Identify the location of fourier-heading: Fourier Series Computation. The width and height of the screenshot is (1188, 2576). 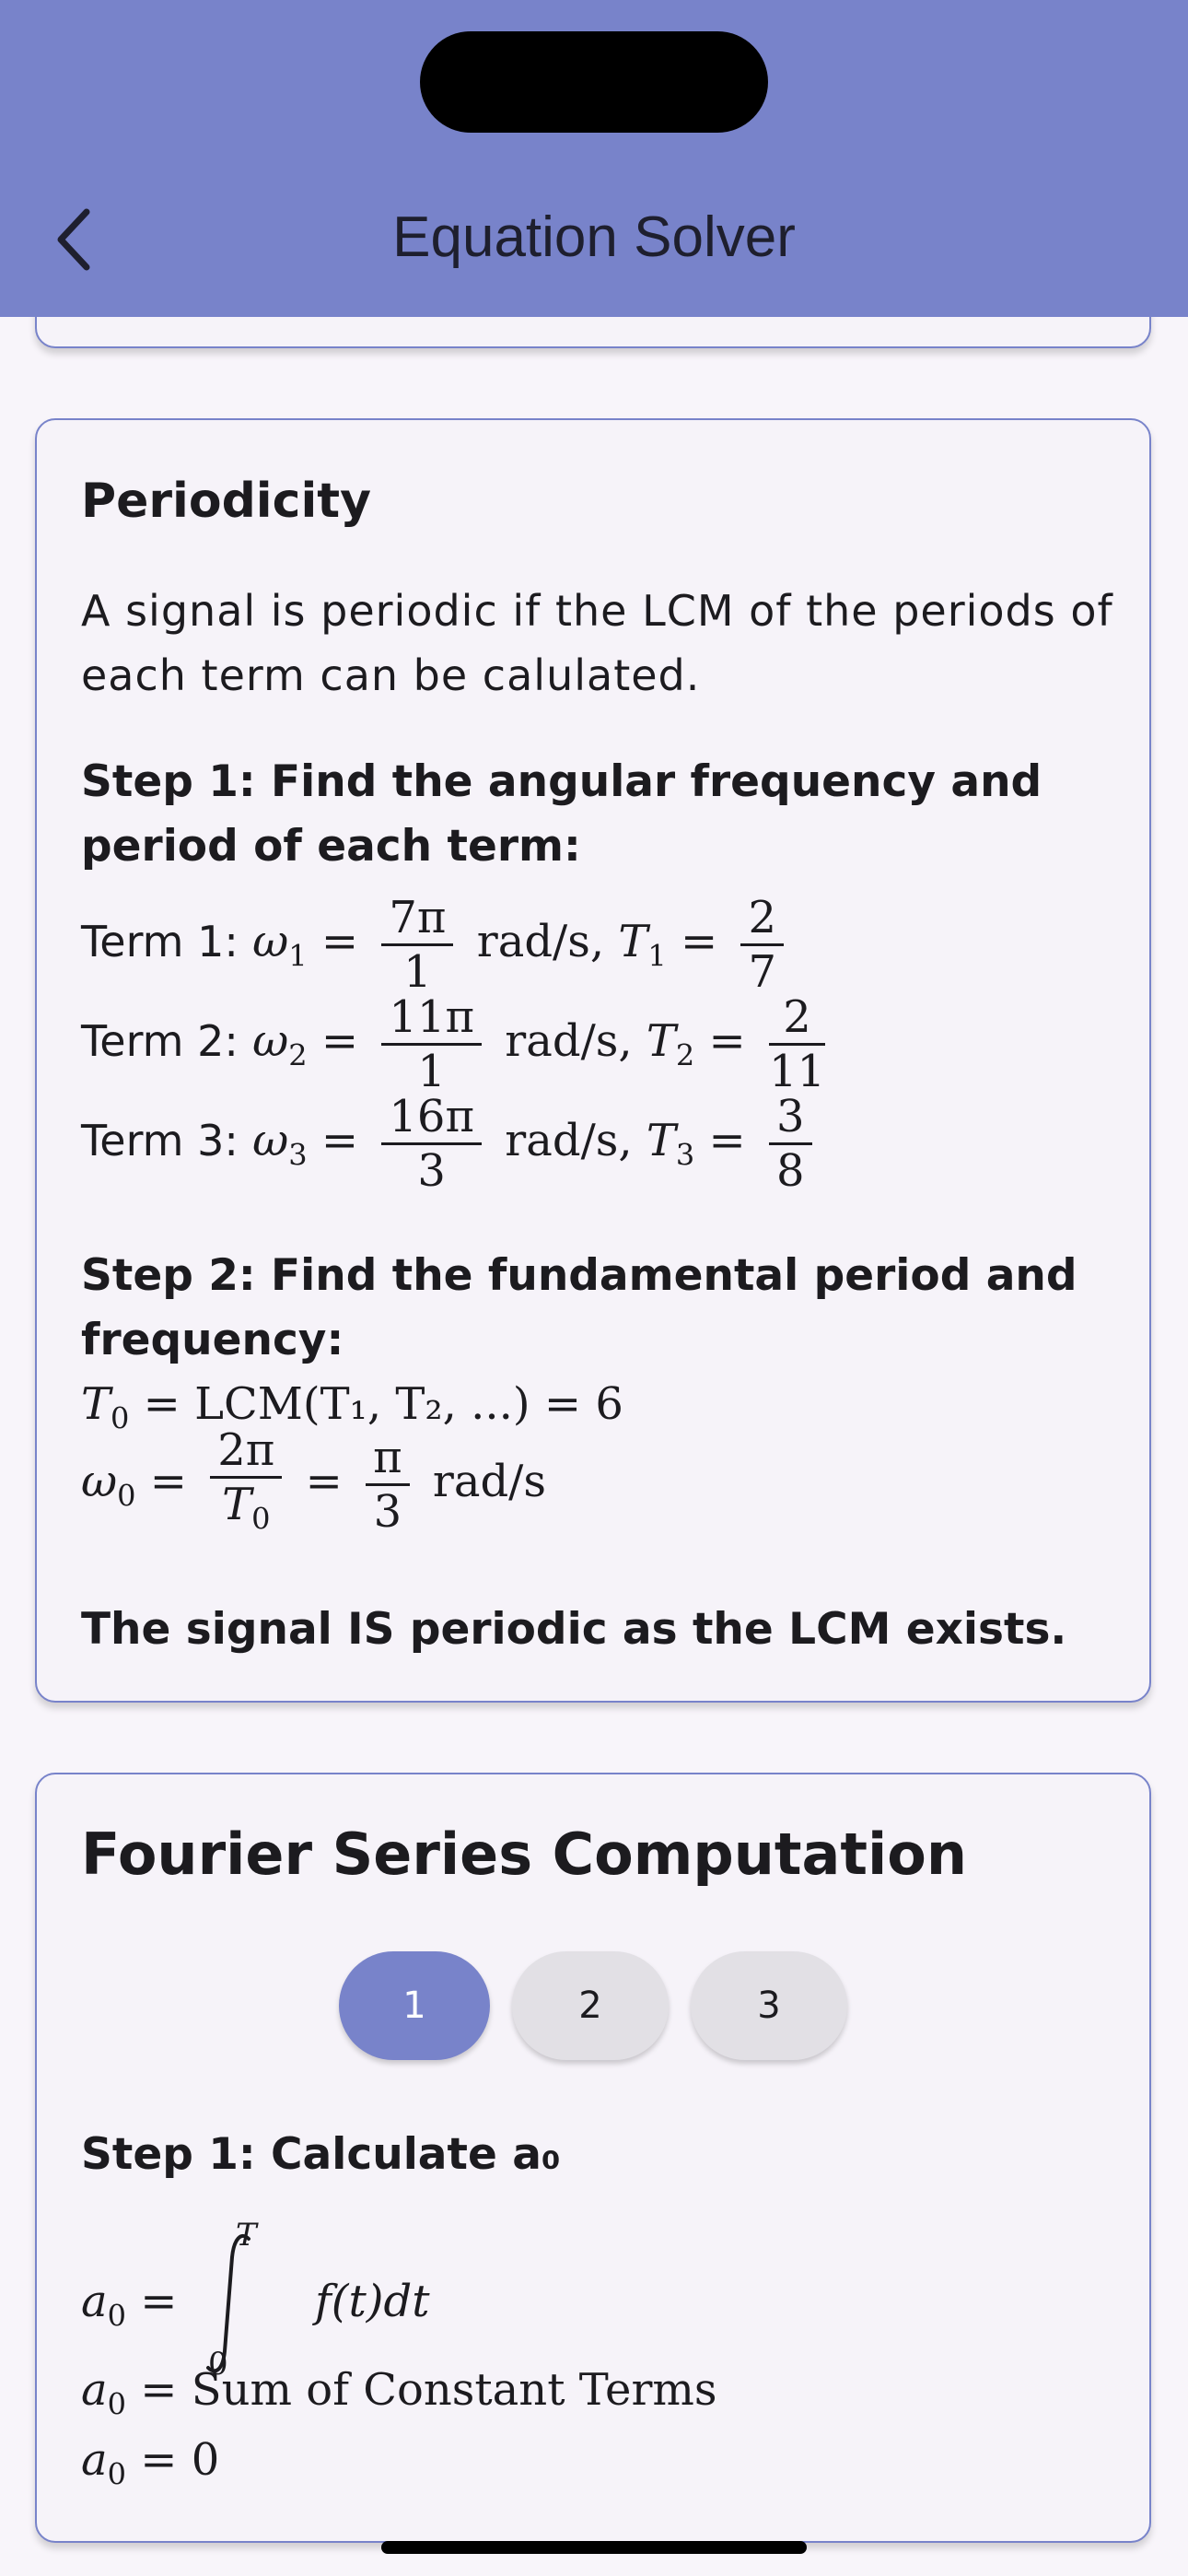
(524, 1854).